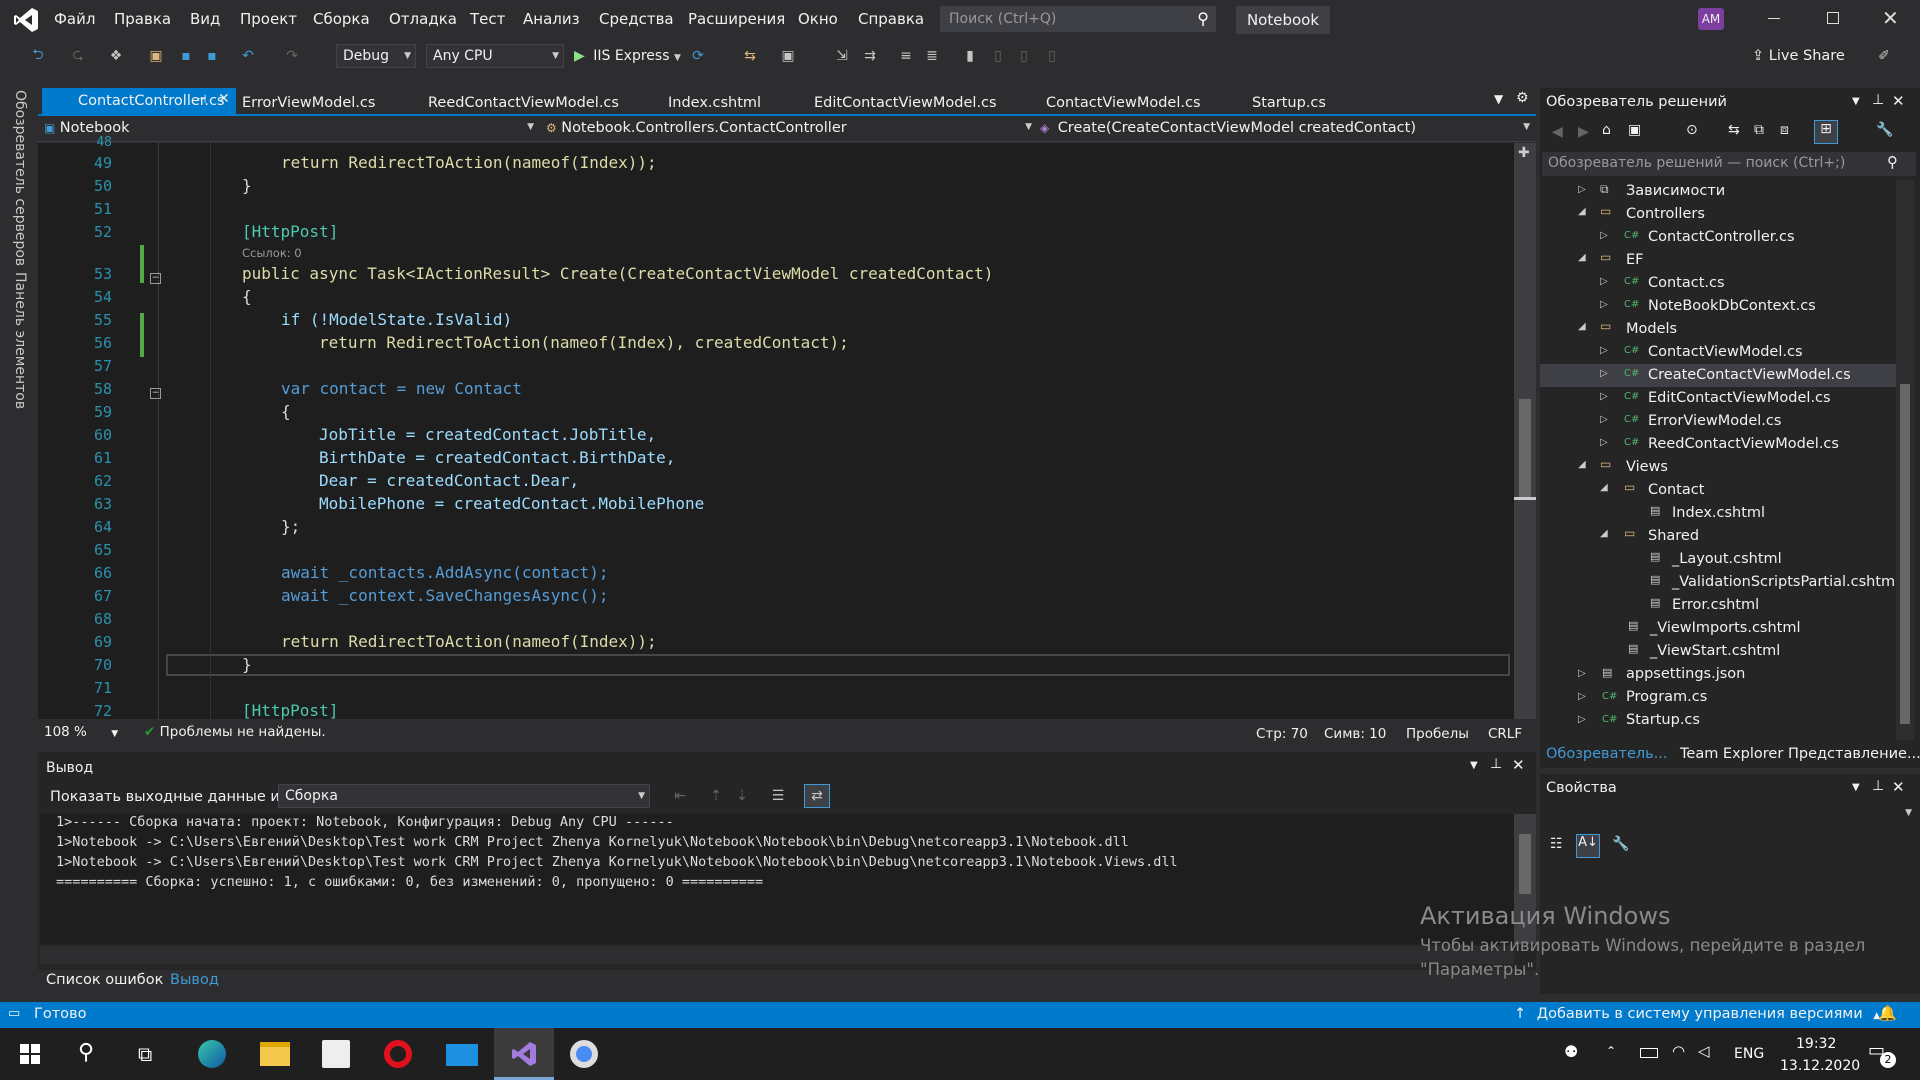  What do you see at coordinates (905, 104) in the screenshot?
I see `tab-editcontactviewmodel: EditContactViewModel.cs` at bounding box center [905, 104].